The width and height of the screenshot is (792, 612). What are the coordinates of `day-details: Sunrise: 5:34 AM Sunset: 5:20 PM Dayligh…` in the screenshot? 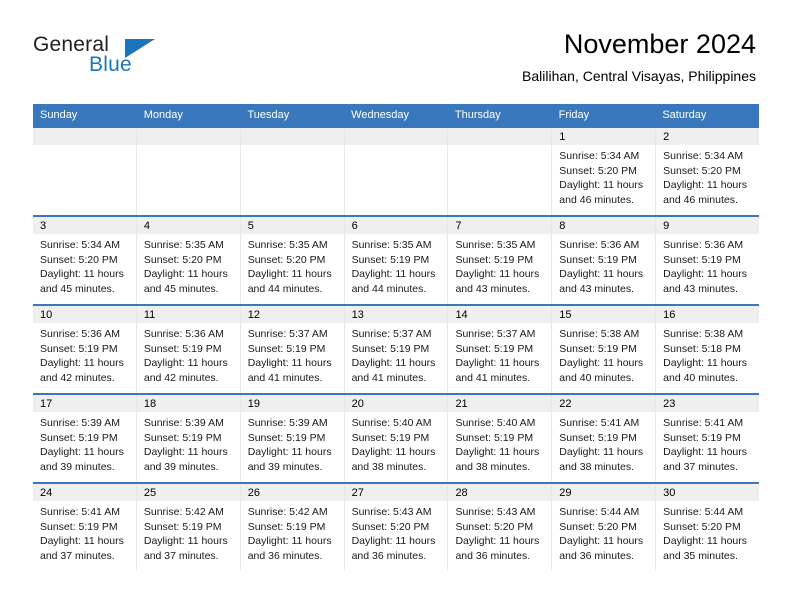 It's located at (707, 176).